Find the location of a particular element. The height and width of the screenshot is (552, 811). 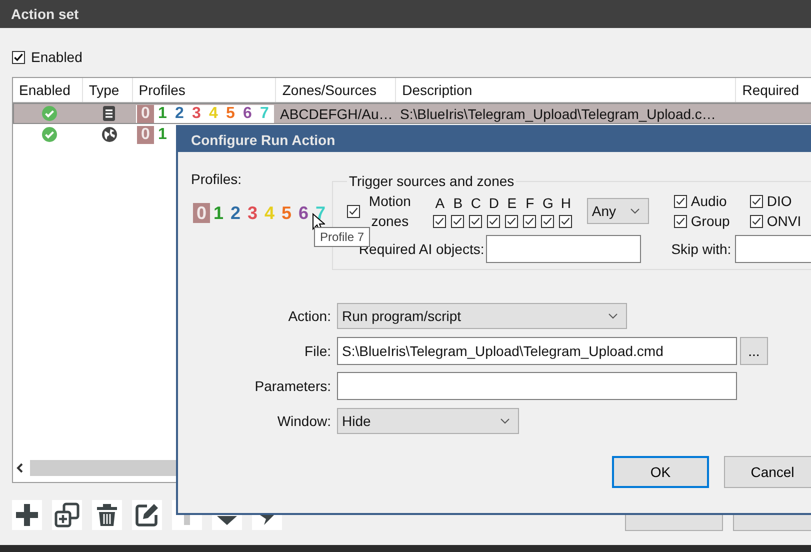

zone-letter: E is located at coordinates (512, 202).